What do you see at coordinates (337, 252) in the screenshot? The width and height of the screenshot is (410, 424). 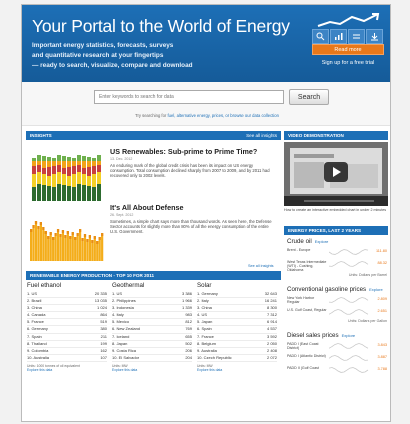 I see `price-row: Brent - Europe 111.80` at bounding box center [337, 252].